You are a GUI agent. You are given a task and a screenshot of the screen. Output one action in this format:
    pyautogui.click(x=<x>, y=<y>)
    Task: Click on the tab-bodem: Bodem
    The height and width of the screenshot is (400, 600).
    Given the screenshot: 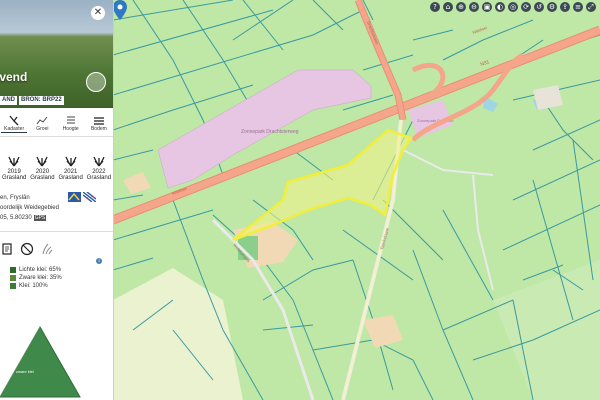 What is the action you would take?
    pyautogui.click(x=99, y=123)
    